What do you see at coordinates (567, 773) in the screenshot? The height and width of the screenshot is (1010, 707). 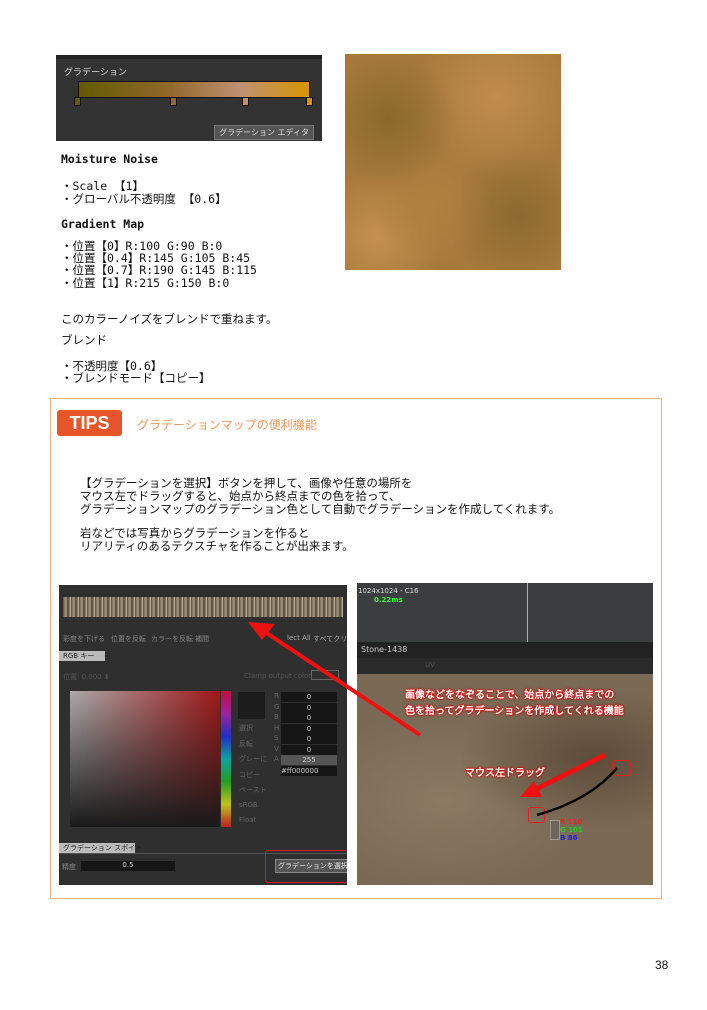 I see `arrow-drag` at bounding box center [567, 773].